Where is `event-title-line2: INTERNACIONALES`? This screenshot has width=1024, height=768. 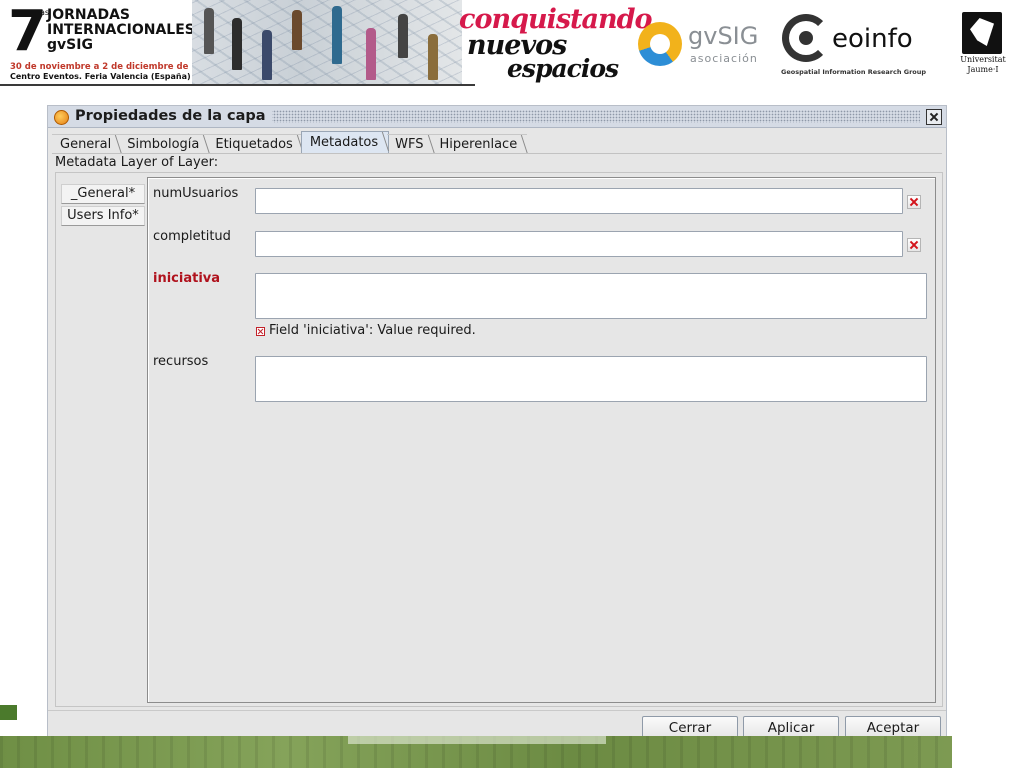
event-title-line2: INTERNACIONALES is located at coordinates (121, 30).